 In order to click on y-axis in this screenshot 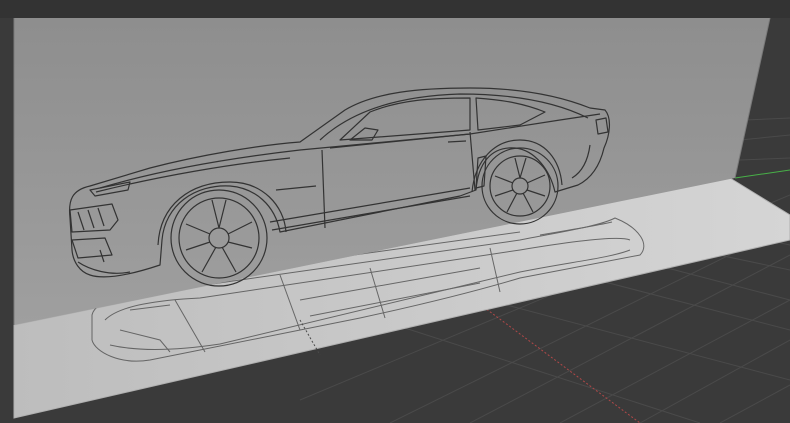, I will do `click(762, 174)`.